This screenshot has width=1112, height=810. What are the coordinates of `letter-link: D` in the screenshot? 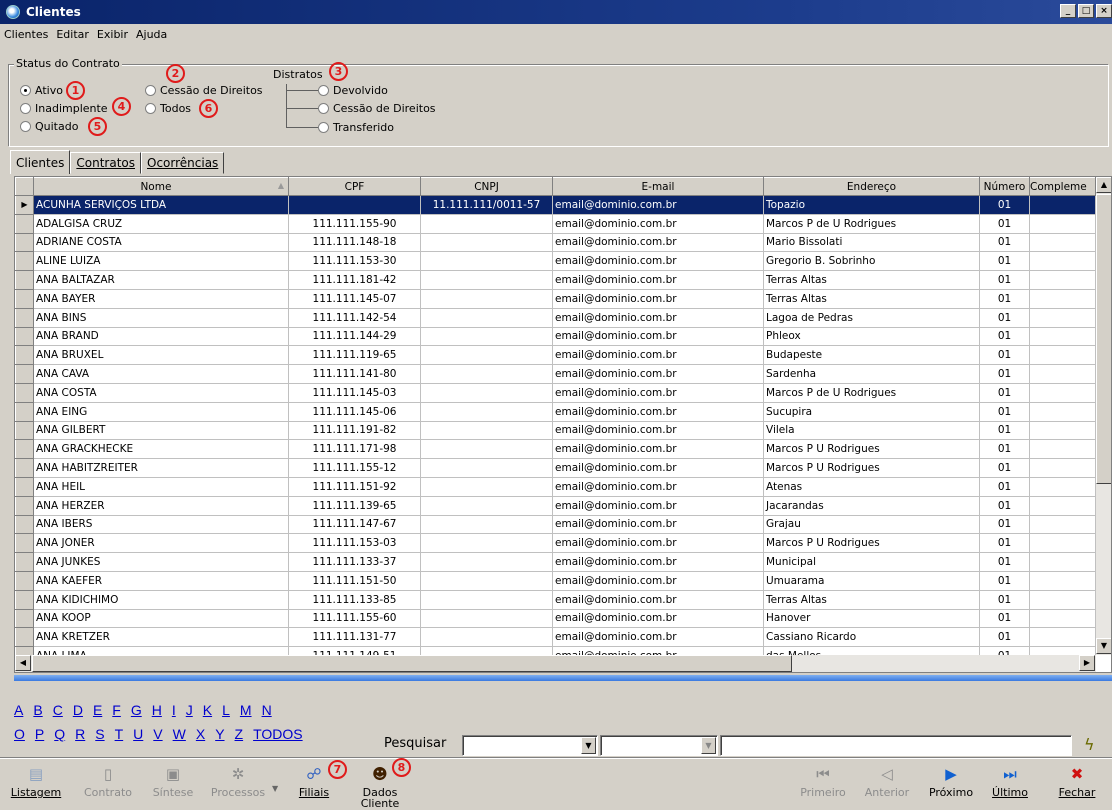 It's located at (78, 710).